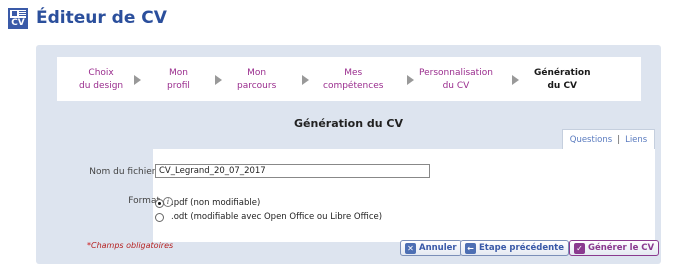 This screenshot has width=681, height=272. I want to click on close-icon: ✕, so click(410, 248).